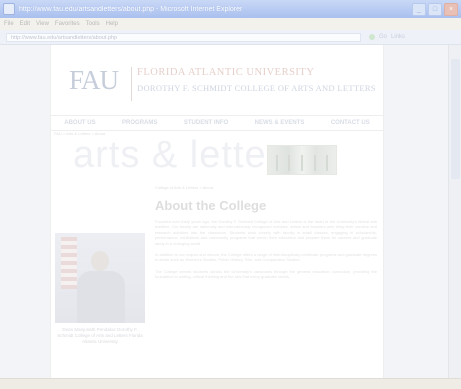  I want to click on go-arrow-icon, so click(372, 37).